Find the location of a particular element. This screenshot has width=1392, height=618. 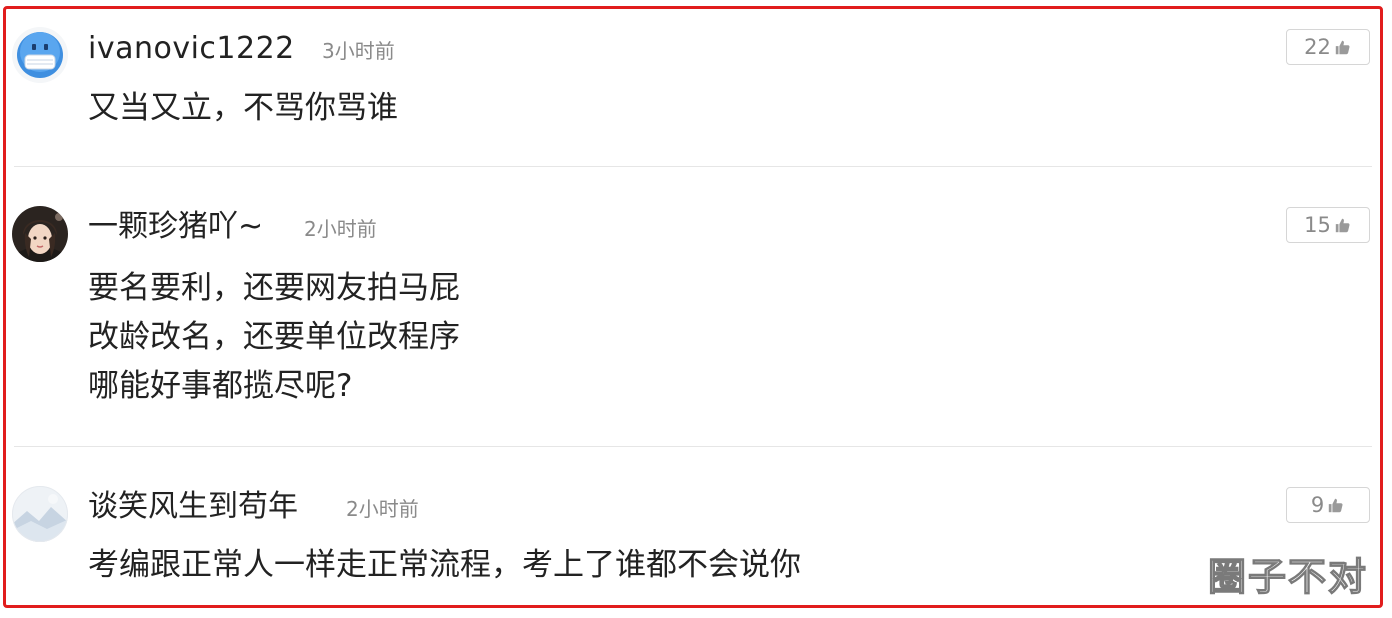

masked-face-emoji-icon is located at coordinates (40, 55).